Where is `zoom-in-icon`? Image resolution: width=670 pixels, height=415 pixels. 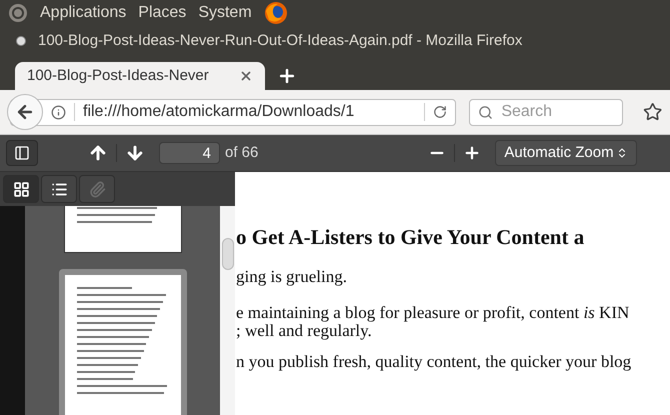
zoom-in-icon is located at coordinates (472, 153).